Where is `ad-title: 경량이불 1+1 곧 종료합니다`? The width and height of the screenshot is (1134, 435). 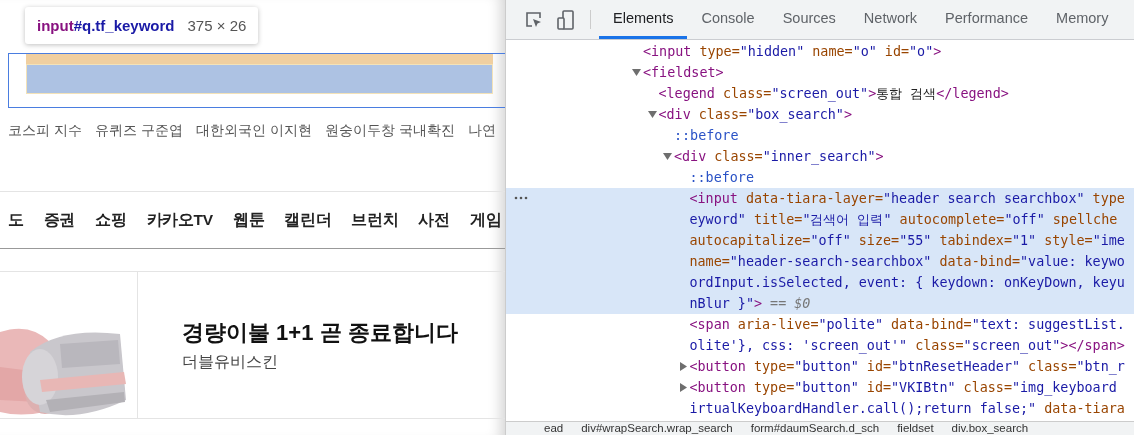
ad-title: 경량이불 1+1 곧 종료합니다 is located at coordinates (320, 332).